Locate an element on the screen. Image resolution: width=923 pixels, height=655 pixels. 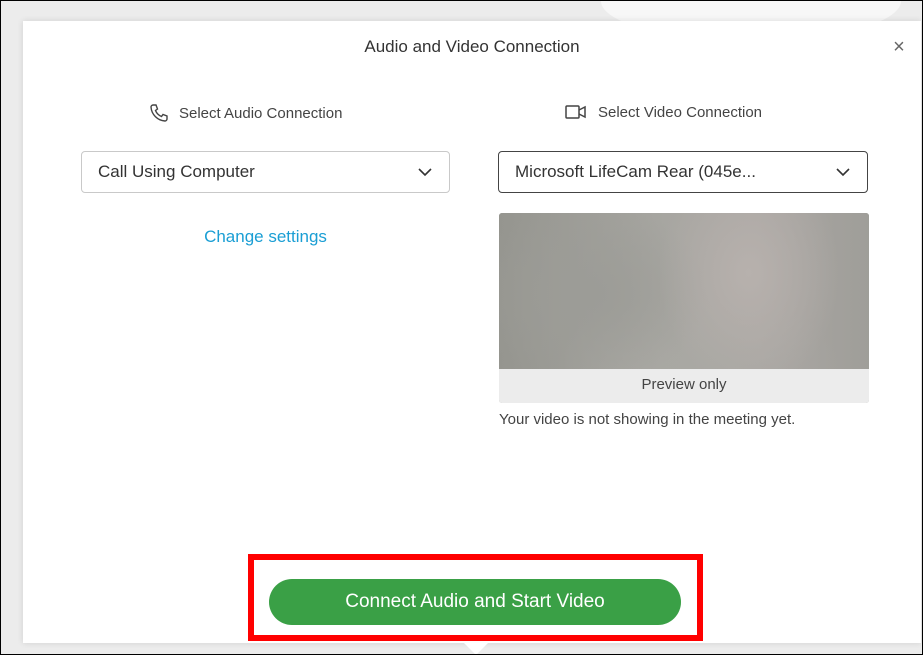
close-button: × is located at coordinates (899, 47).